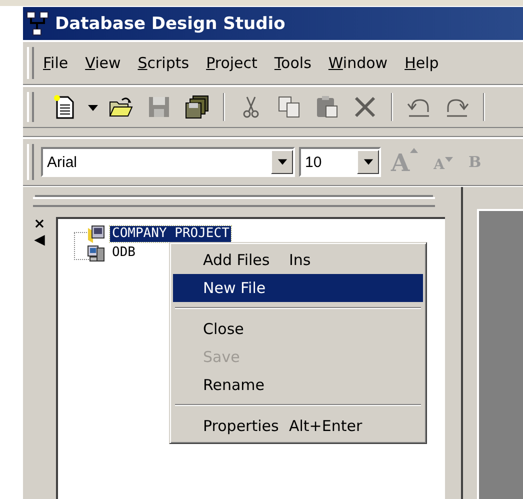  Describe the element at coordinates (170, 24) in the screenshot. I see `window-title: Database Design Studio` at that location.